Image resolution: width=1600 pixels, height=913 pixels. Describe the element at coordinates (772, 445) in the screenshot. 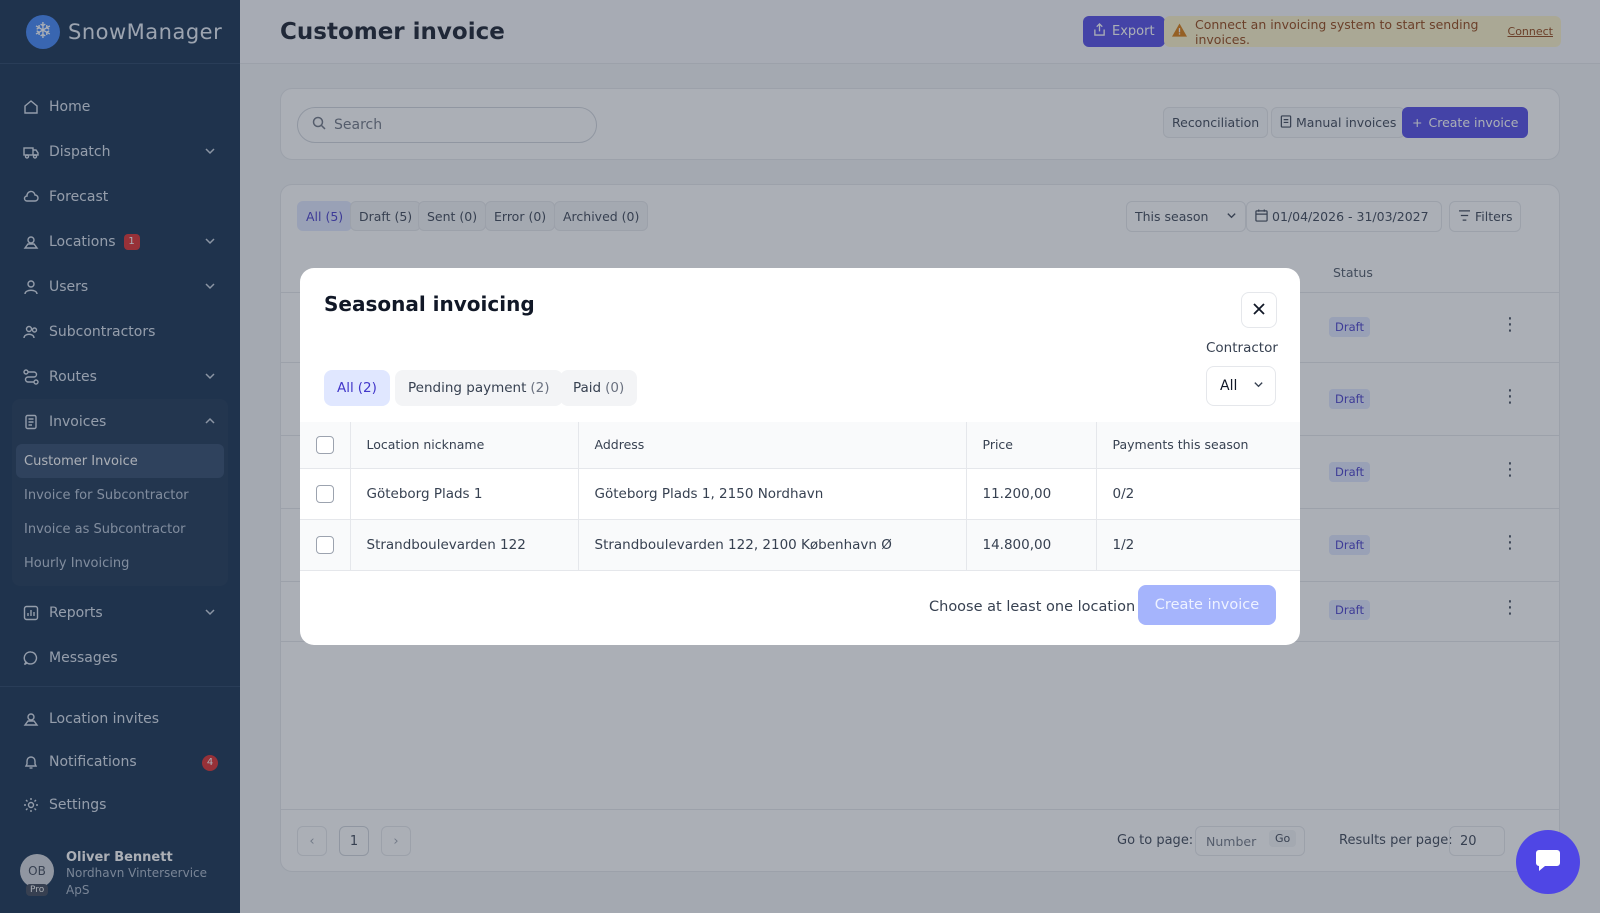

I see `column-header-address: Address` at that location.